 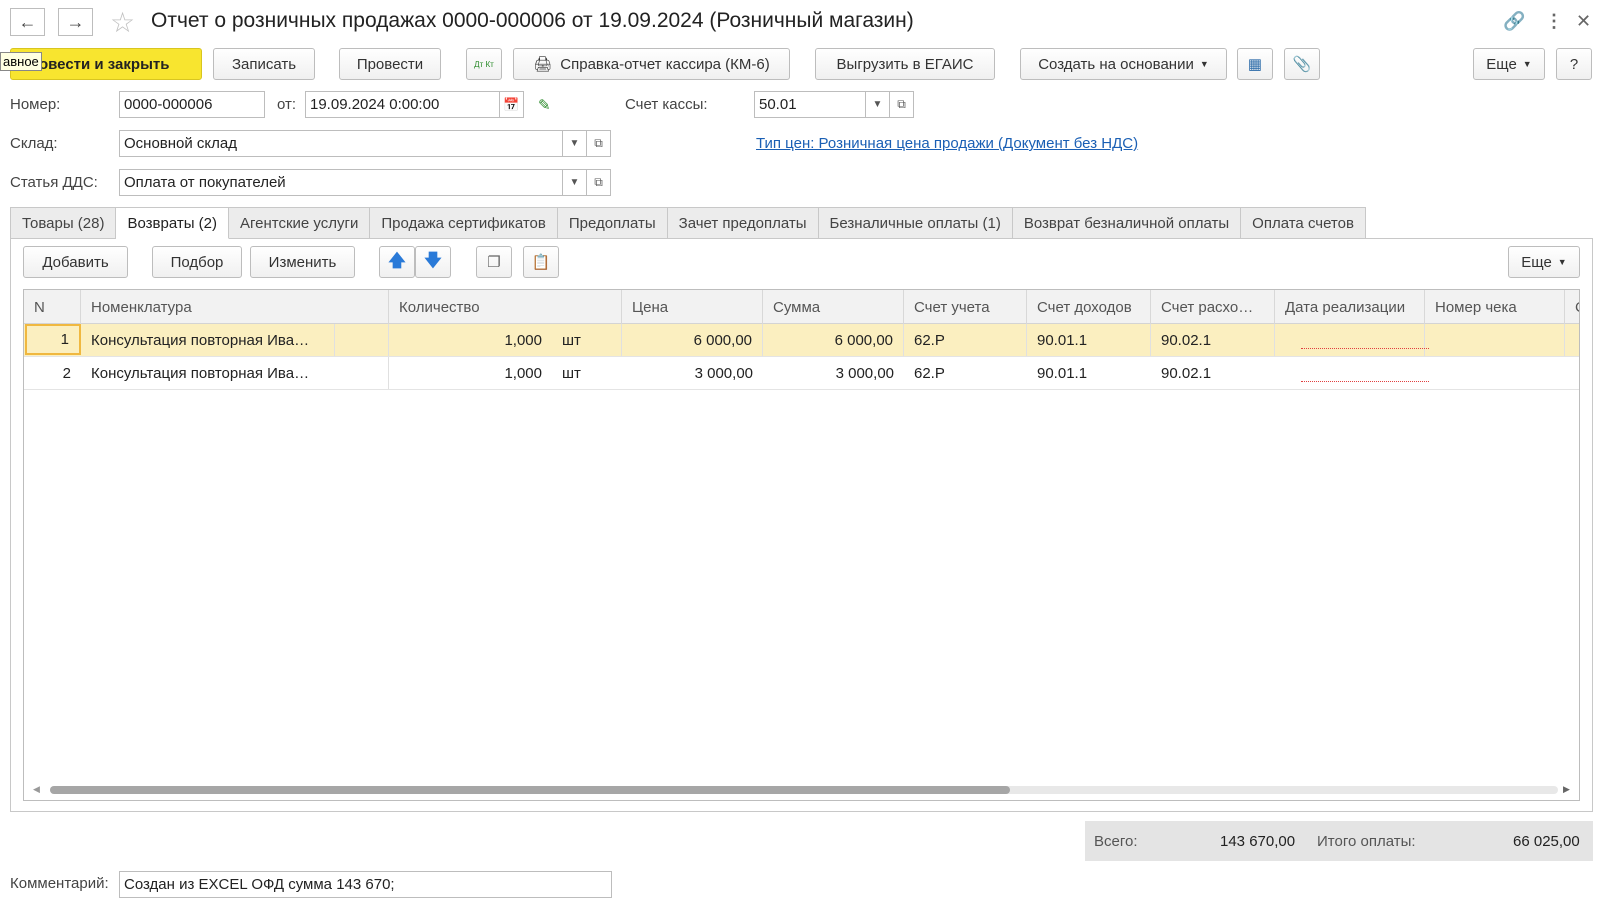 I want to click on paste-button: 📋, so click(x=541, y=262).